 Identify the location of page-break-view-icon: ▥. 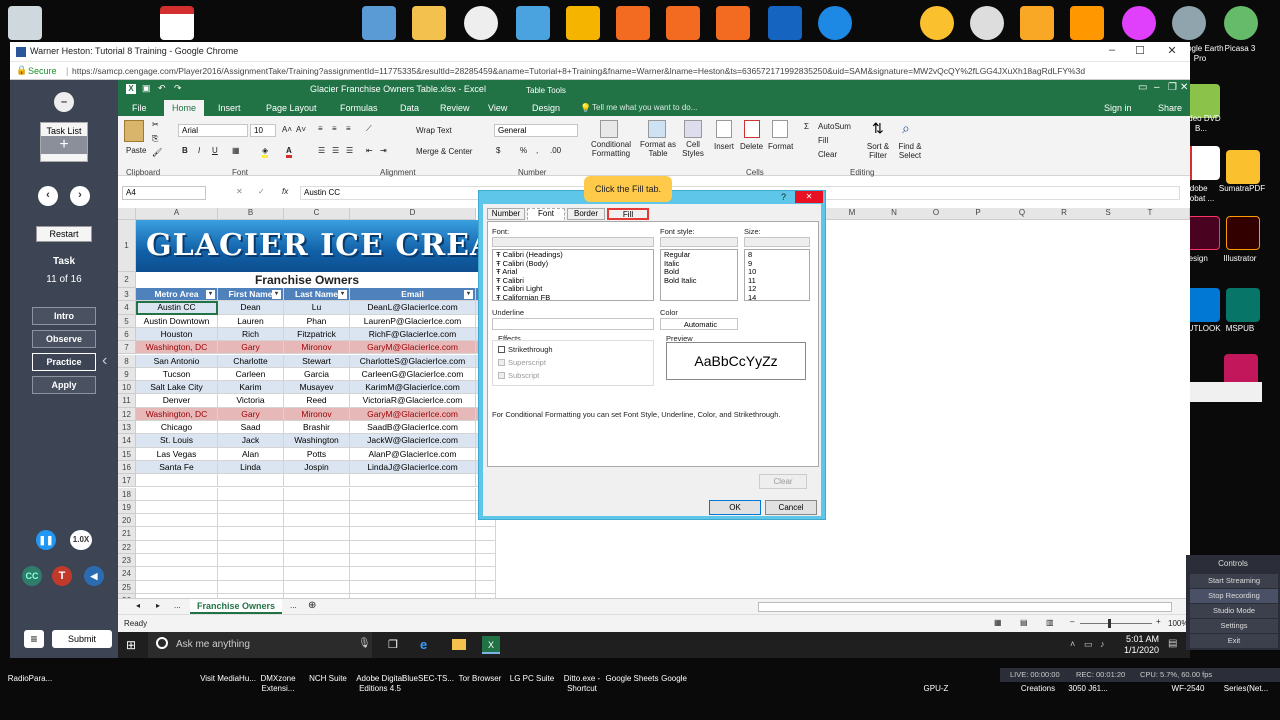
(1050, 622).